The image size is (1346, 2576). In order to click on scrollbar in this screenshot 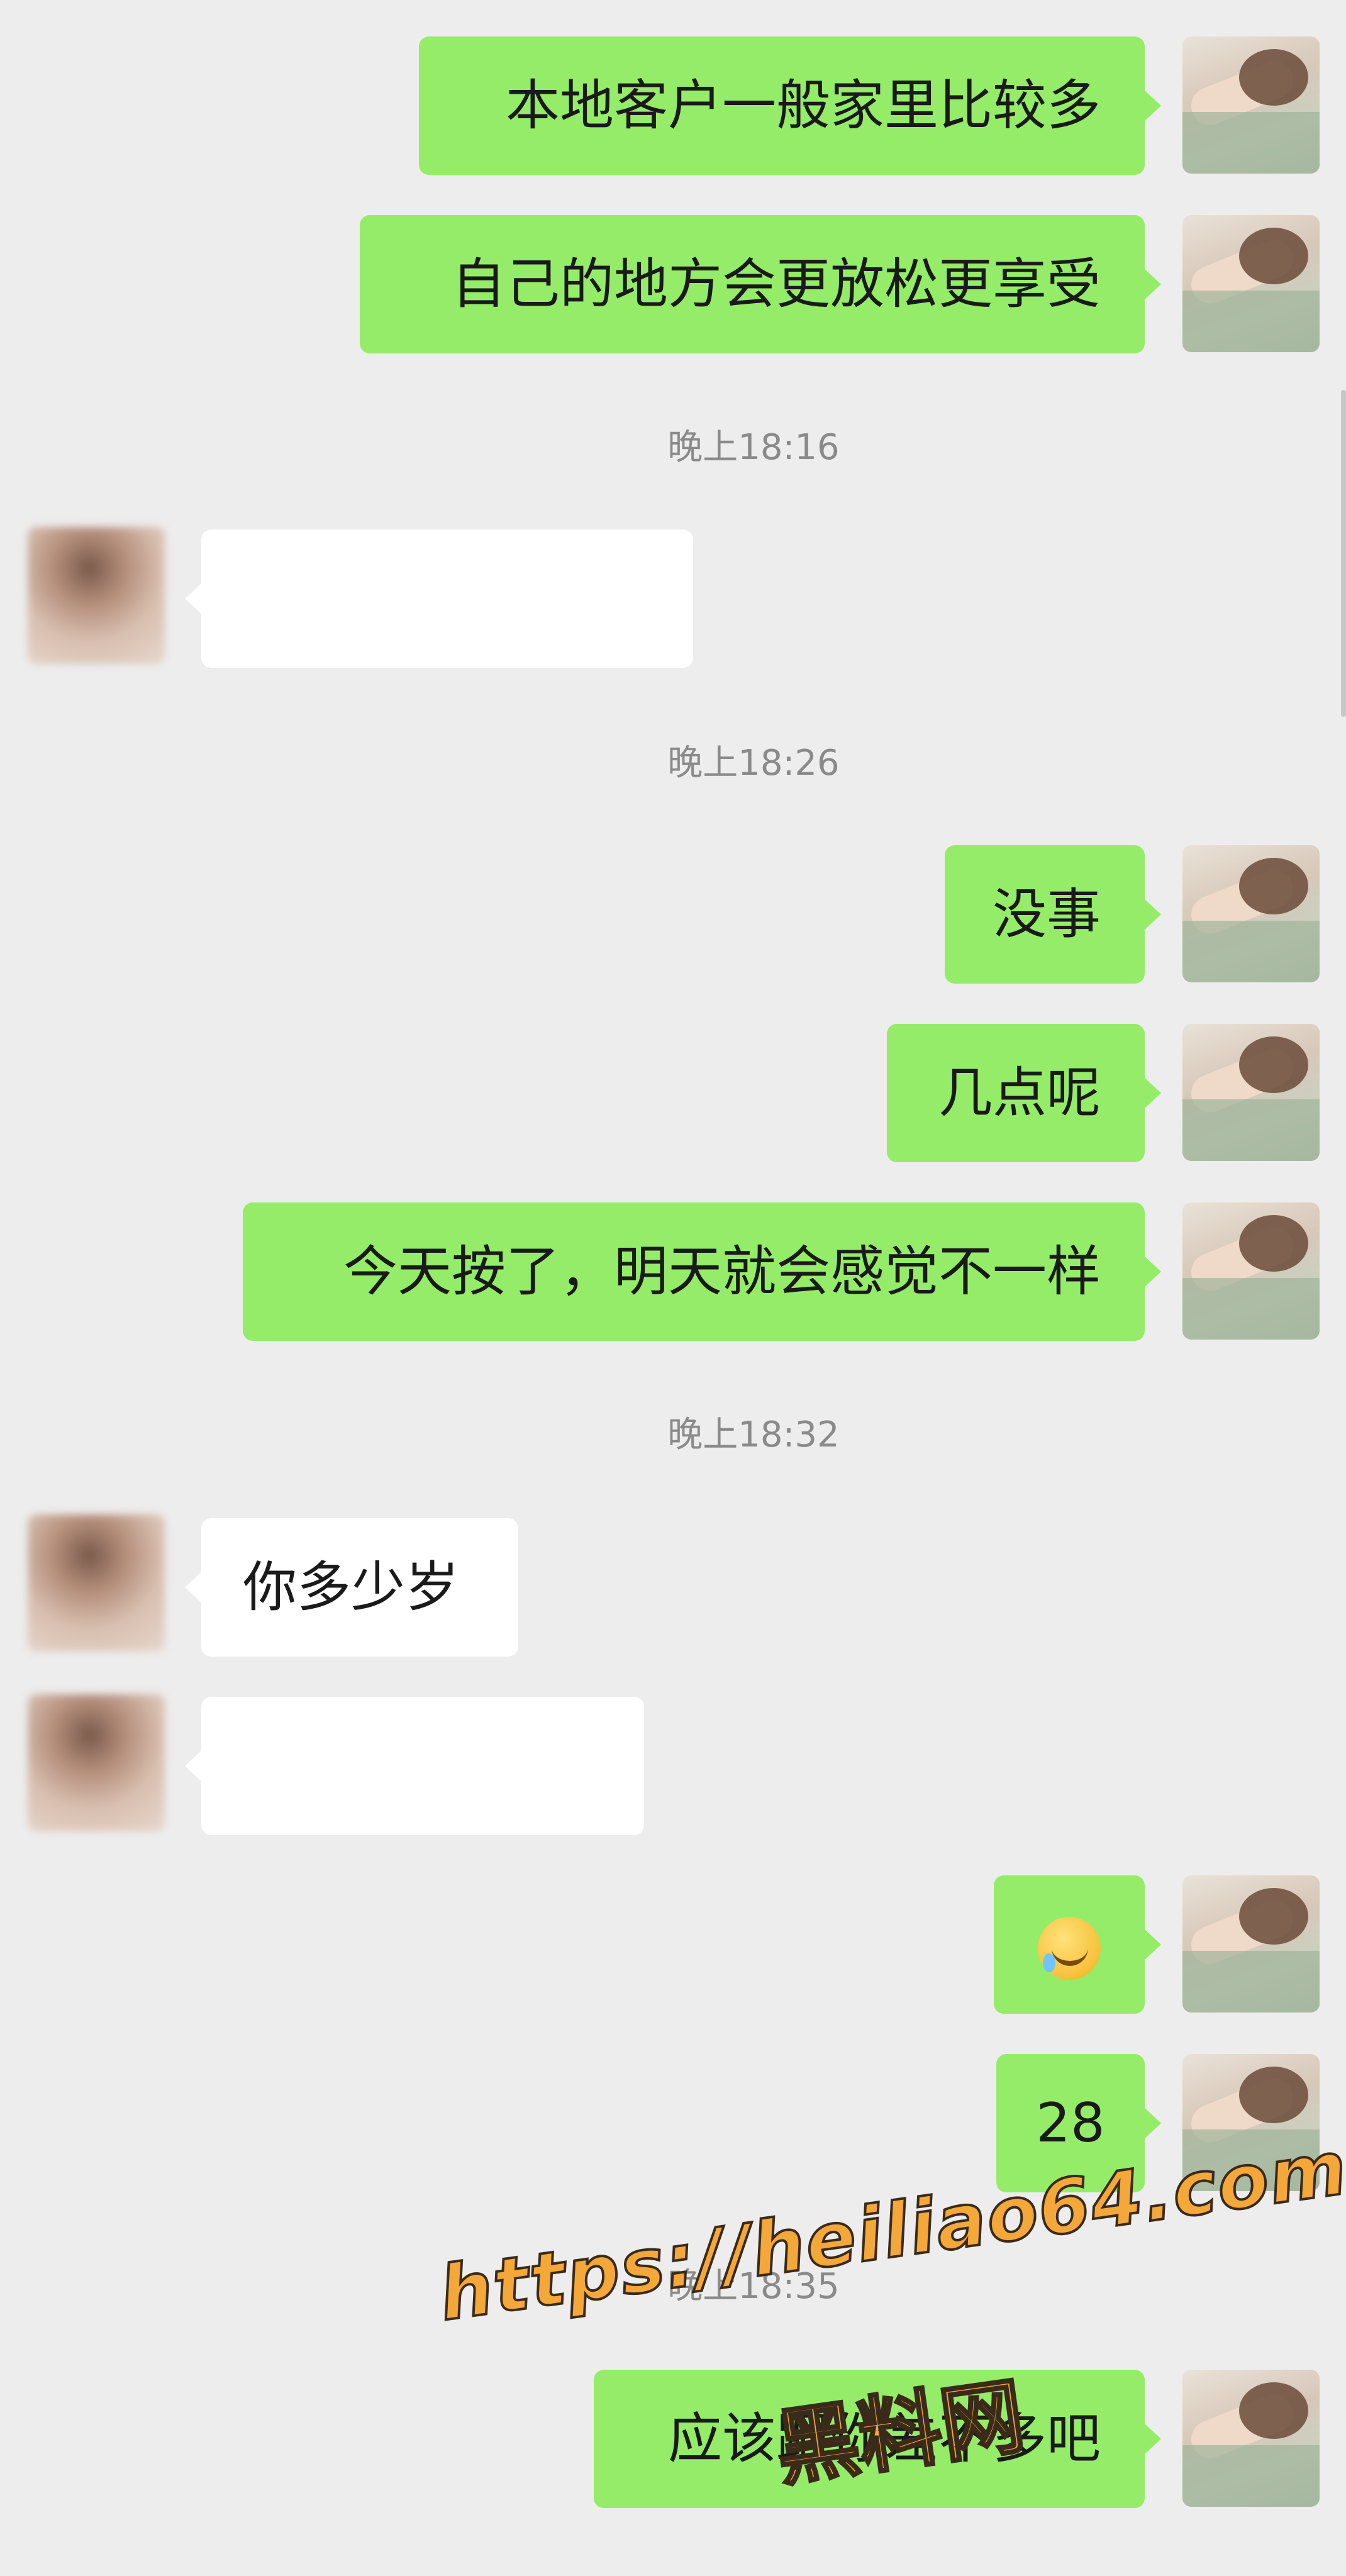, I will do `click(1343, 553)`.